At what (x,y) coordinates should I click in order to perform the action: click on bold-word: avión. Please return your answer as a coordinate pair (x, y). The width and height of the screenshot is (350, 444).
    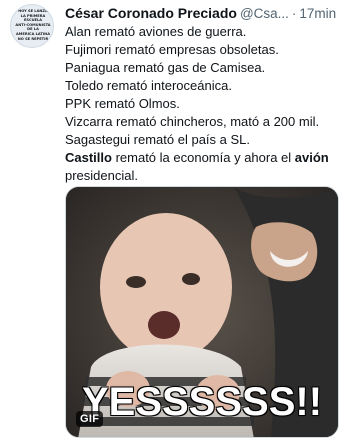
    Looking at the image, I should click on (311, 157).